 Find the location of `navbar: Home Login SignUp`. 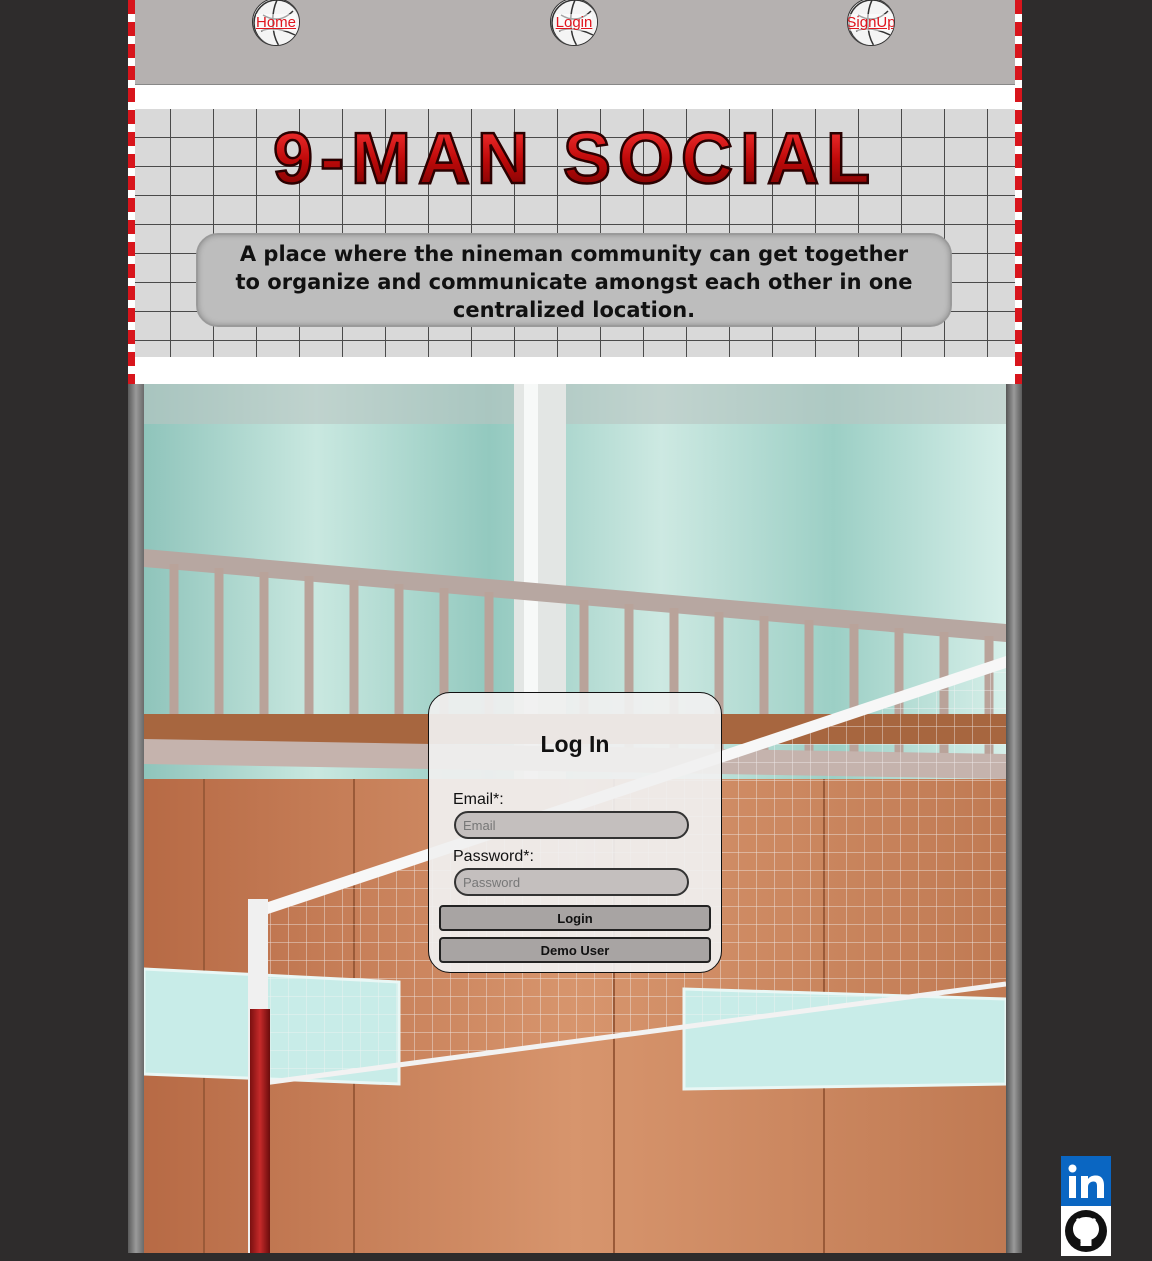

navbar: Home Login SignUp is located at coordinates (575, 42).